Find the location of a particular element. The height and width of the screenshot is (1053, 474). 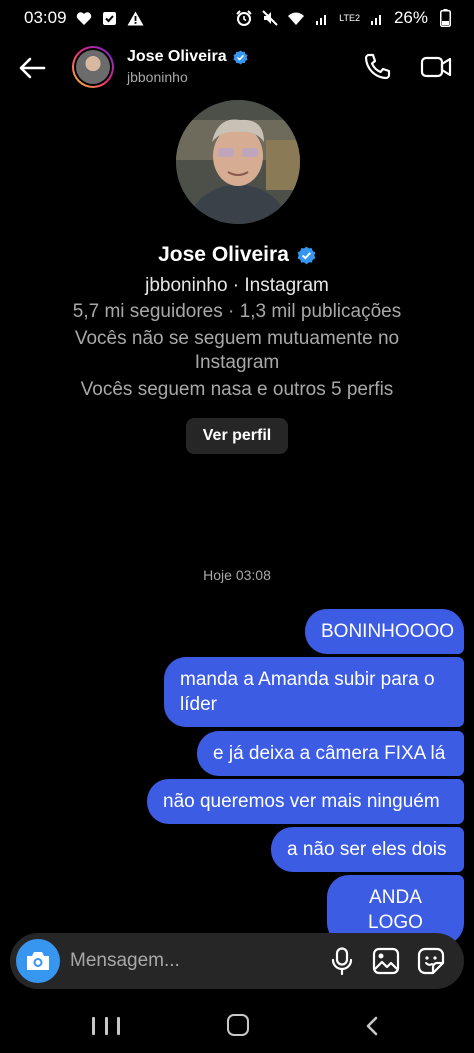

chat-header: Jose Oliveira jbboninho is located at coordinates (237, 68).